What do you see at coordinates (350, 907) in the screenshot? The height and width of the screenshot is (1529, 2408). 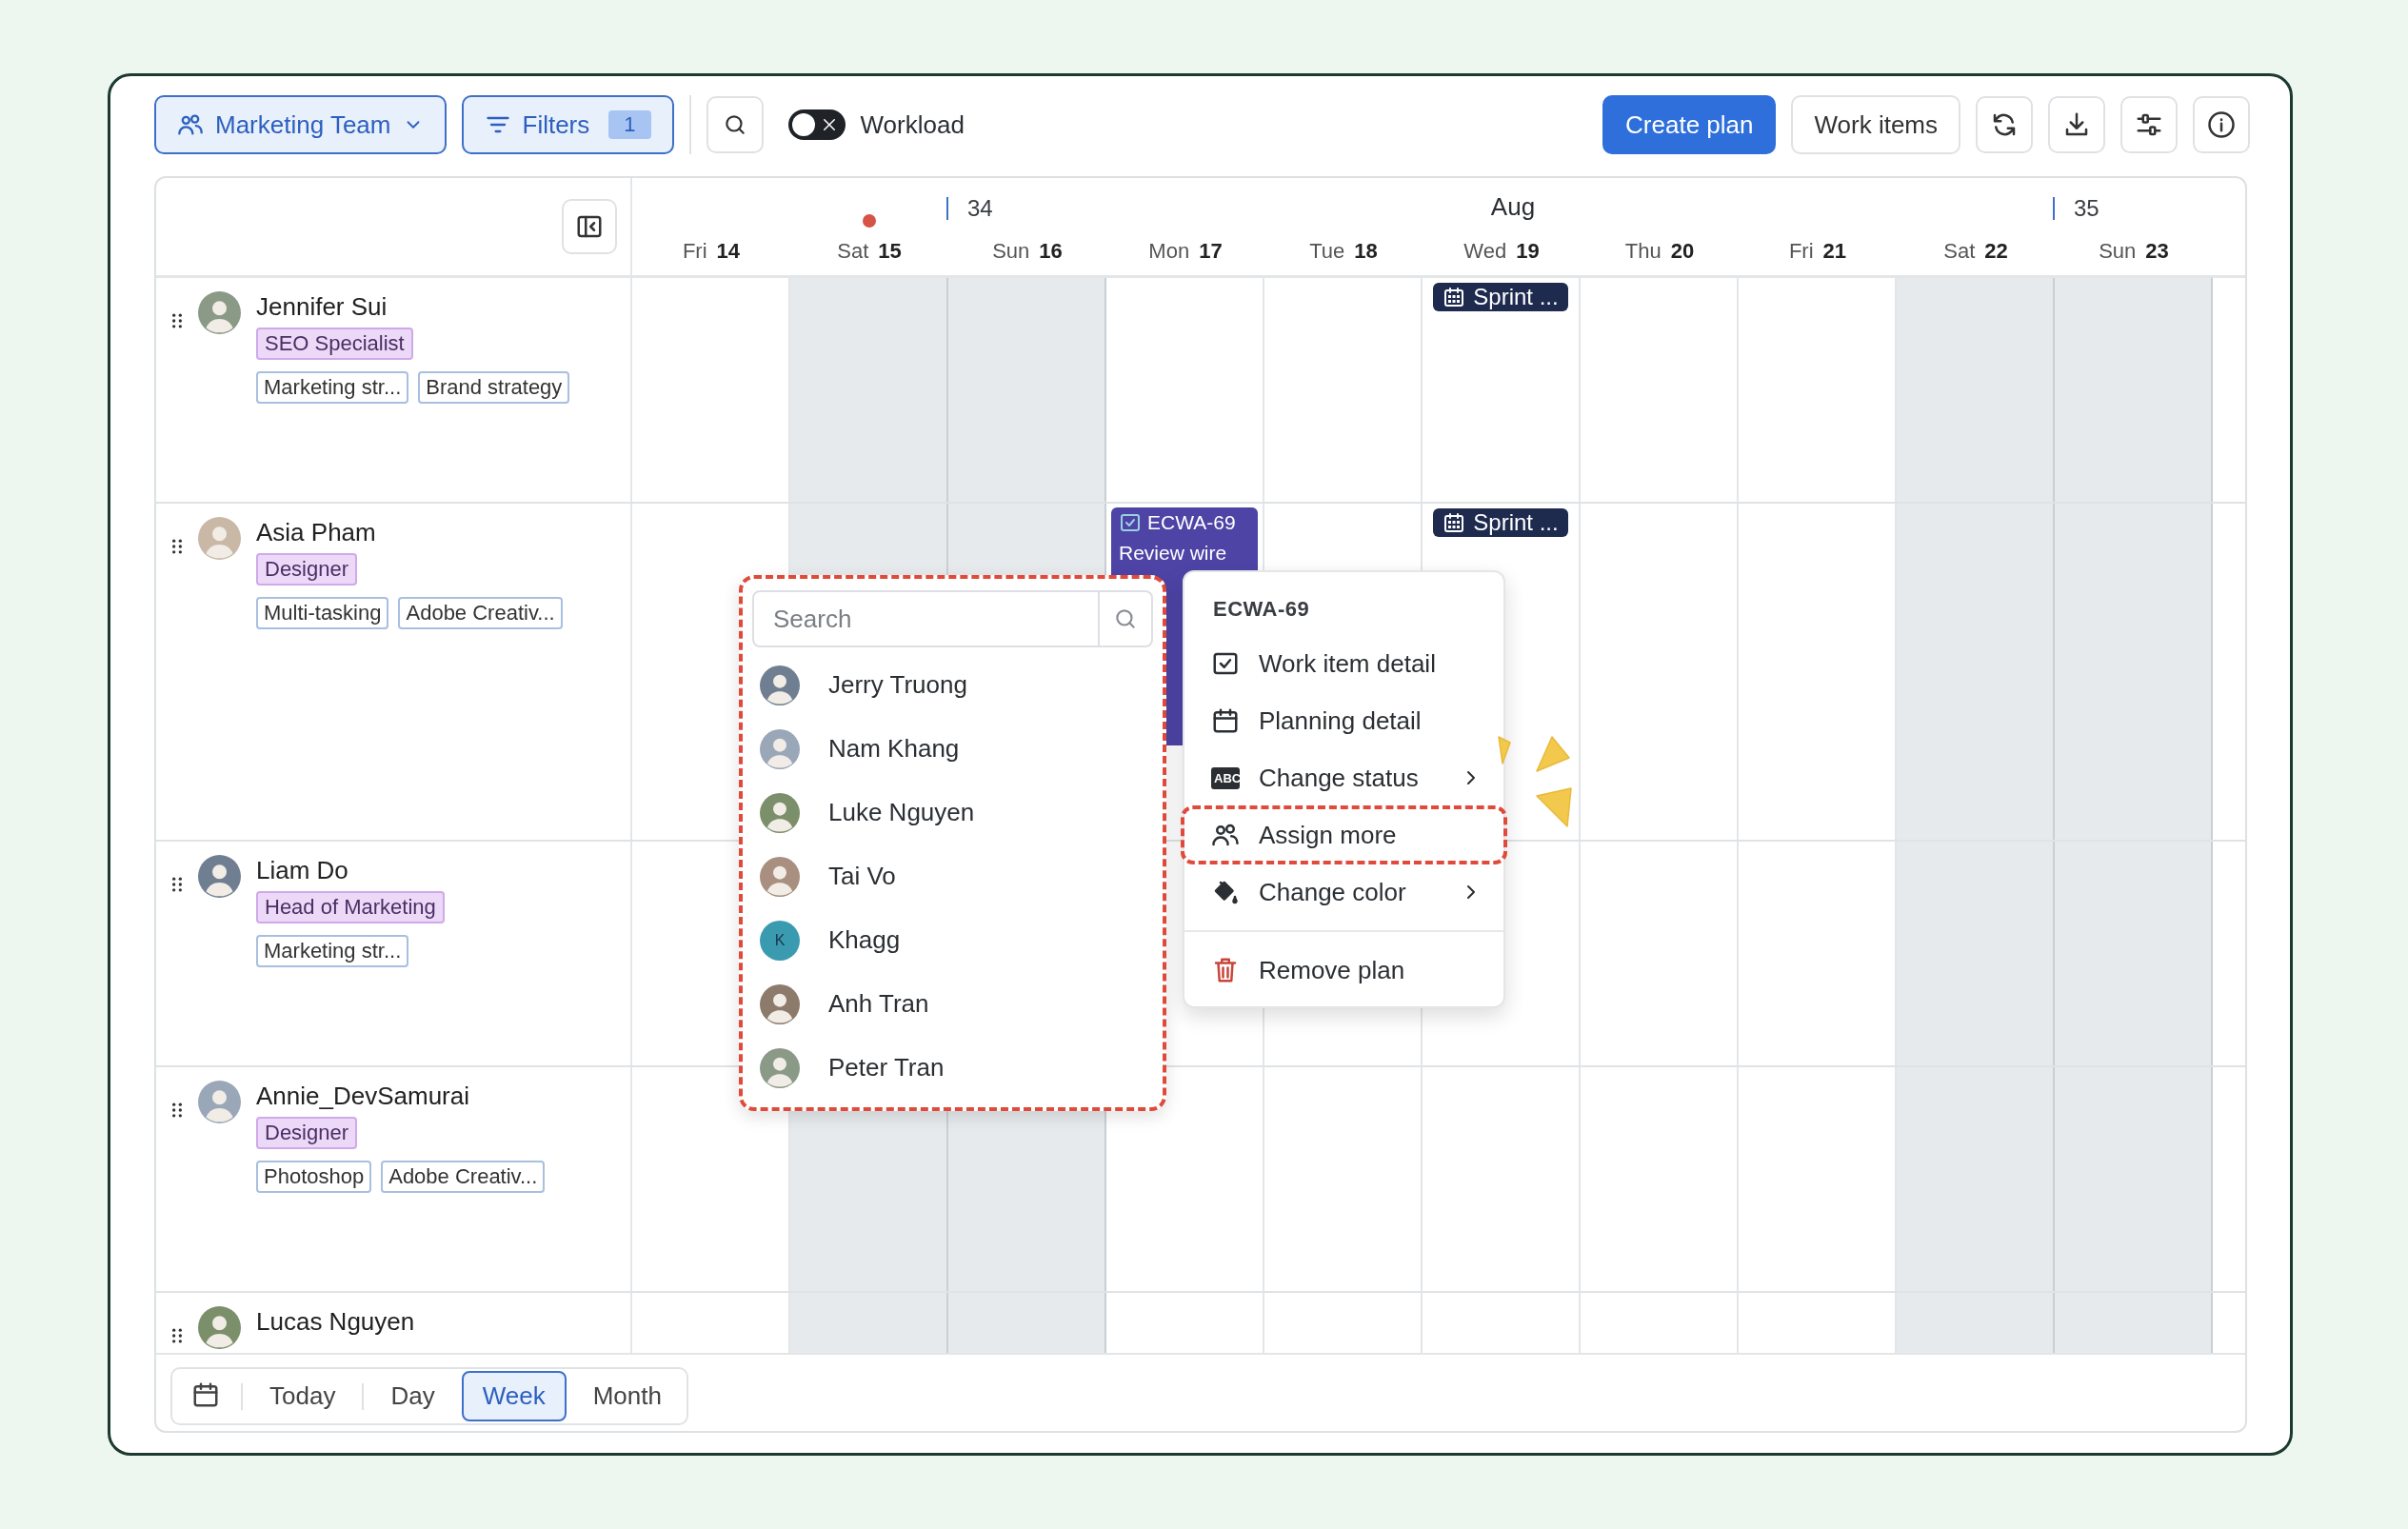 I see `role-tag: Head of Marketing` at bounding box center [350, 907].